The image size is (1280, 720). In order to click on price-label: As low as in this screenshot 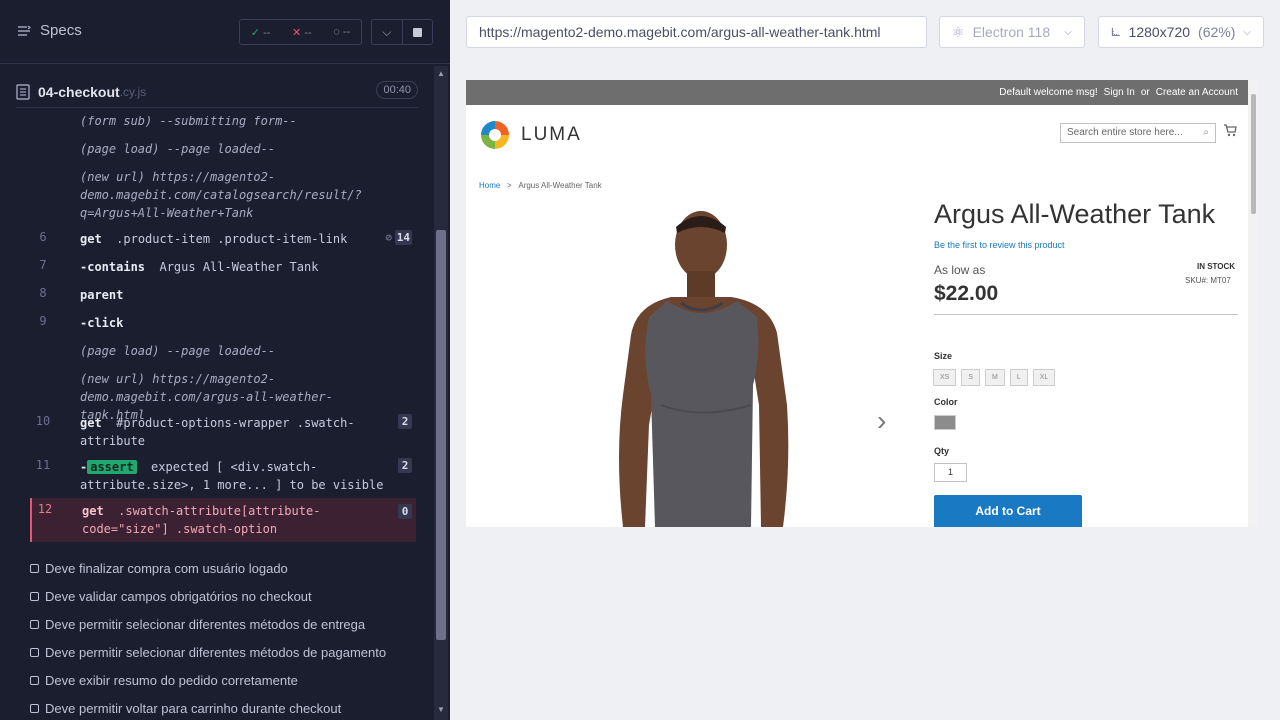, I will do `click(960, 270)`.